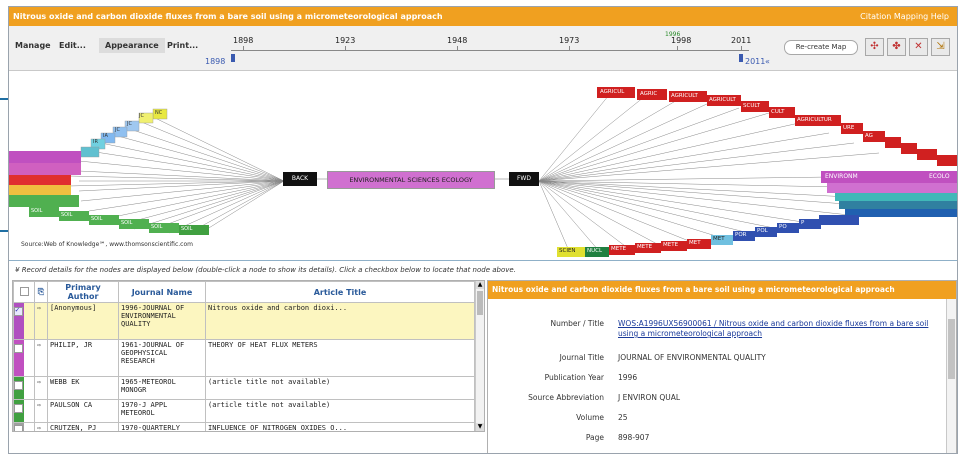 This screenshot has width=976, height=459. I want to click on map-node-right-bottom-2: NUCL, so click(594, 251).